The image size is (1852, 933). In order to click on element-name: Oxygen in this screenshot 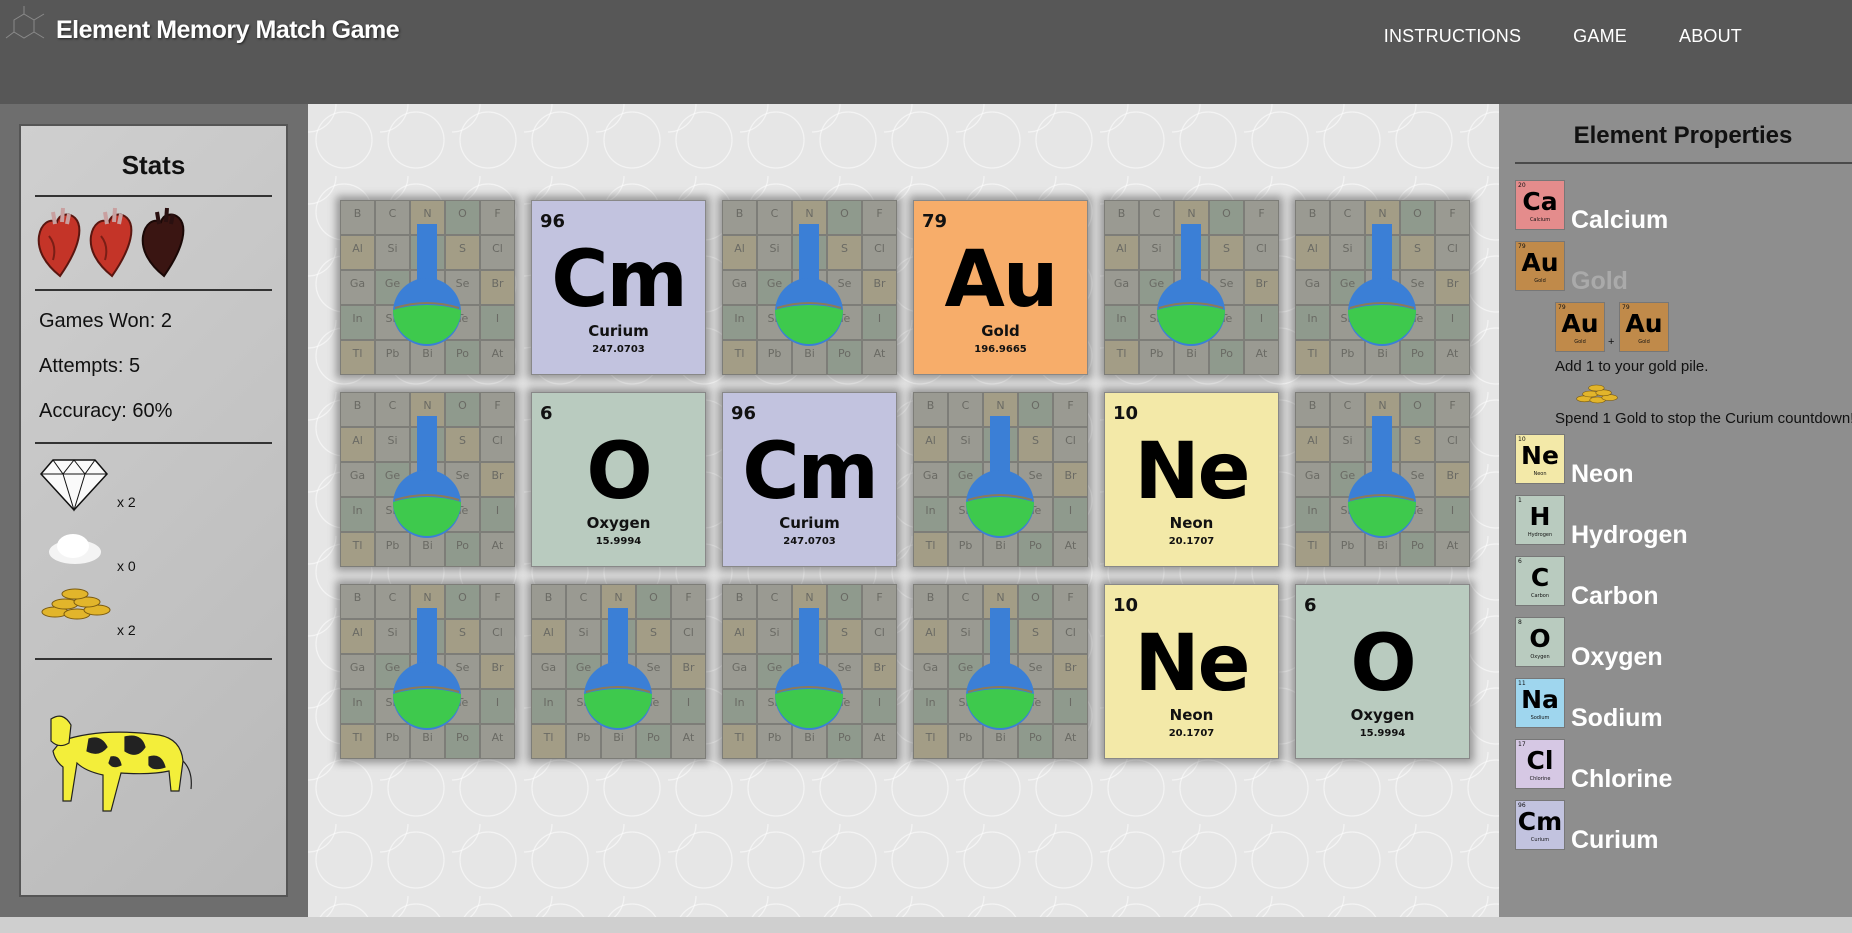, I will do `click(618, 523)`.